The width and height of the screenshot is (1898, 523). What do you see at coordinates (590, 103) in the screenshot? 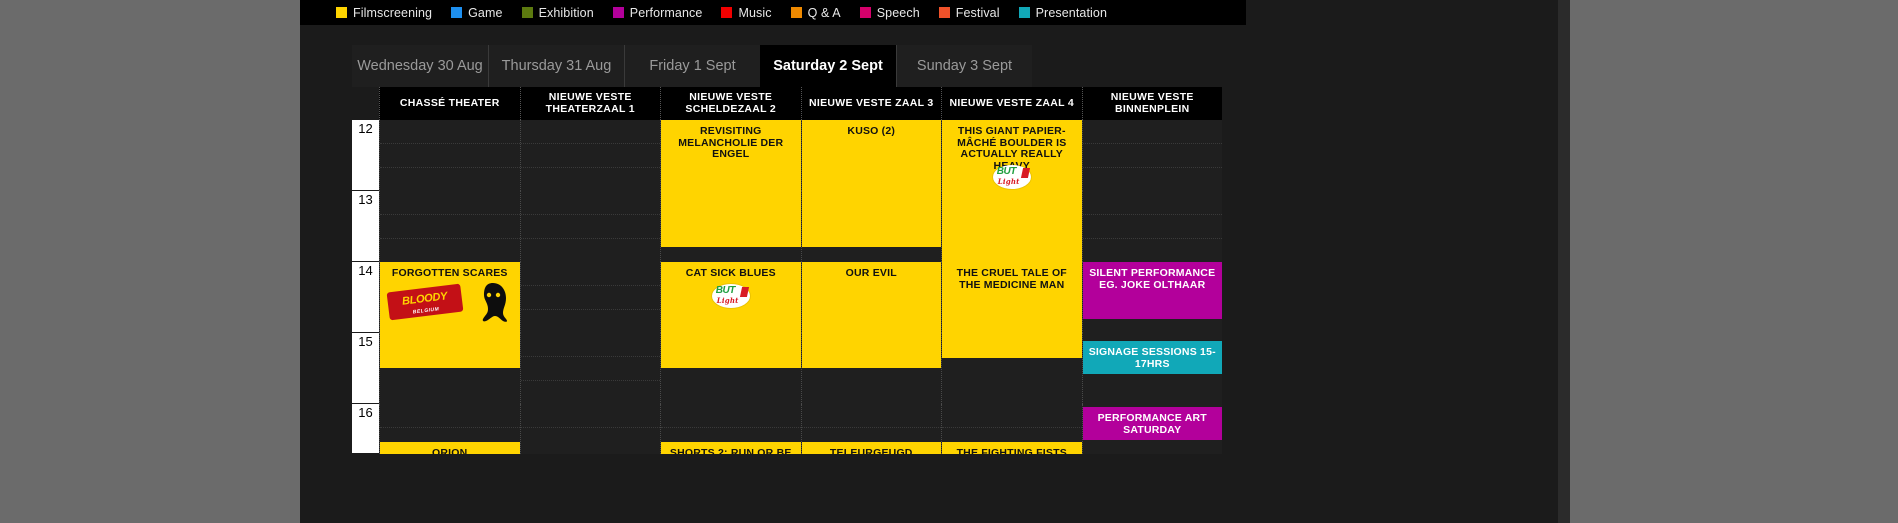
I see `venue-header-nieuwe-veste-theaterzaal-1: NIEUWE VESTE THEATERZAAL 1` at bounding box center [590, 103].